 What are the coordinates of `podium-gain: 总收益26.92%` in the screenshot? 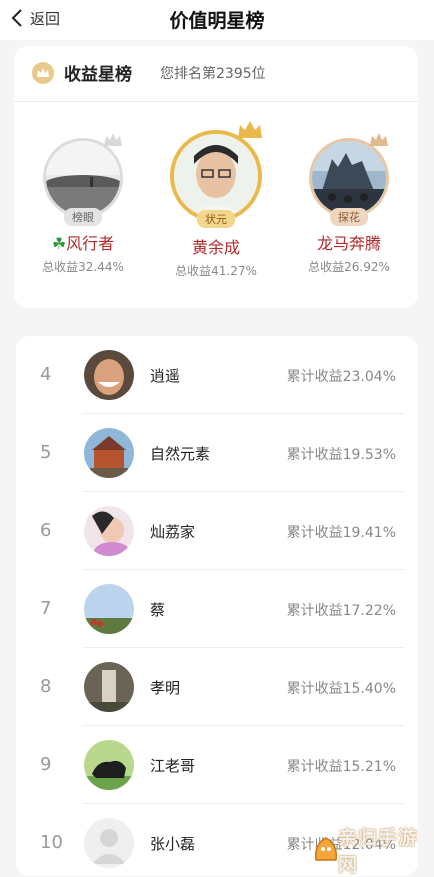 It's located at (349, 266).